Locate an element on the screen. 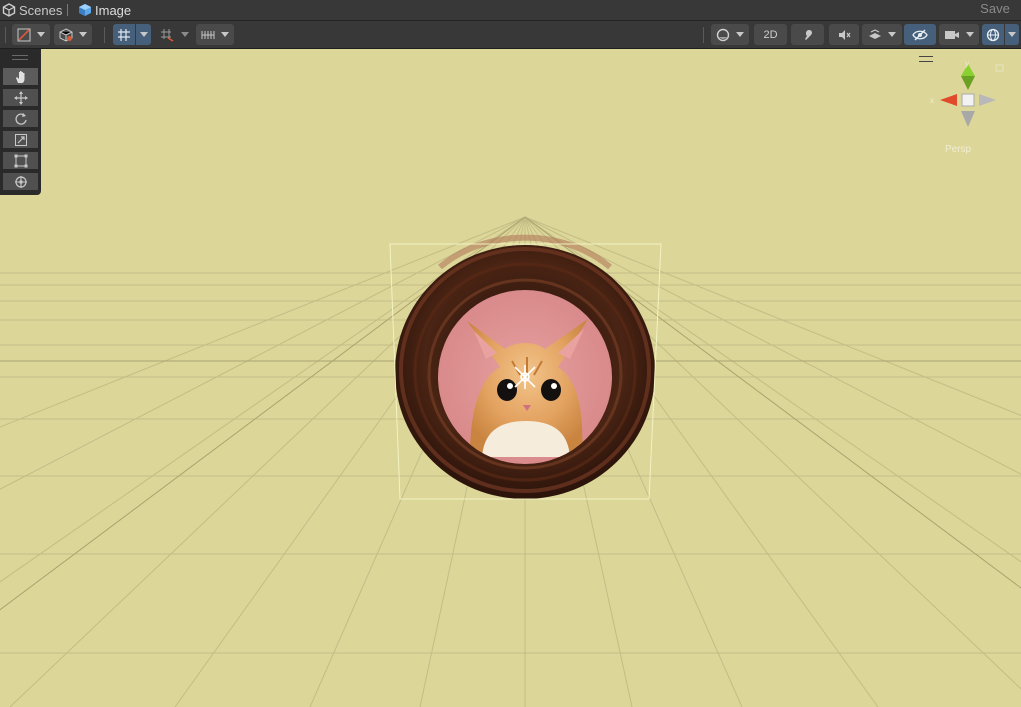  shading-sphere-dropdown is located at coordinates (730, 34).